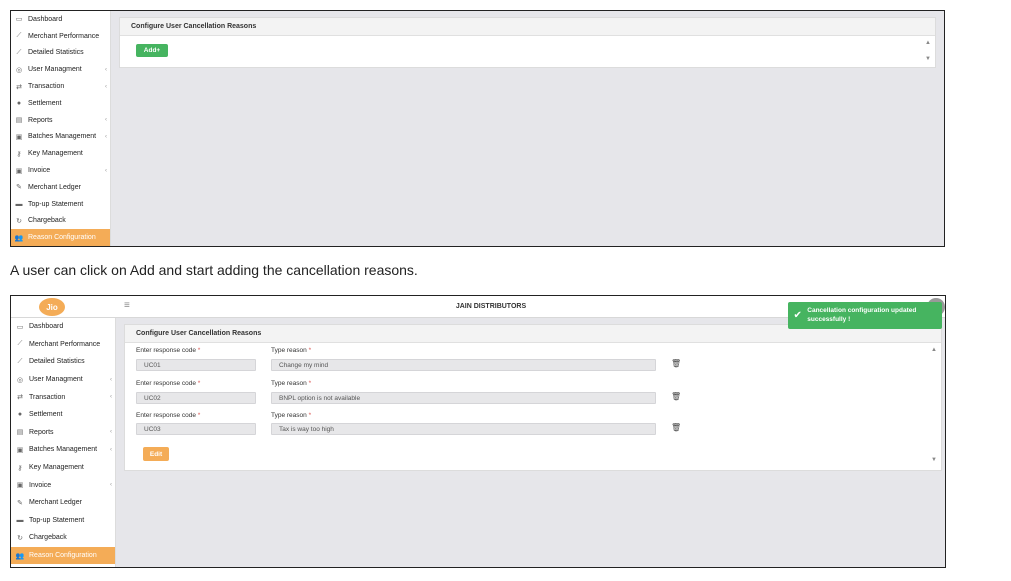  Describe the element at coordinates (196, 365) in the screenshot. I see `response-code-field: UC01` at that location.